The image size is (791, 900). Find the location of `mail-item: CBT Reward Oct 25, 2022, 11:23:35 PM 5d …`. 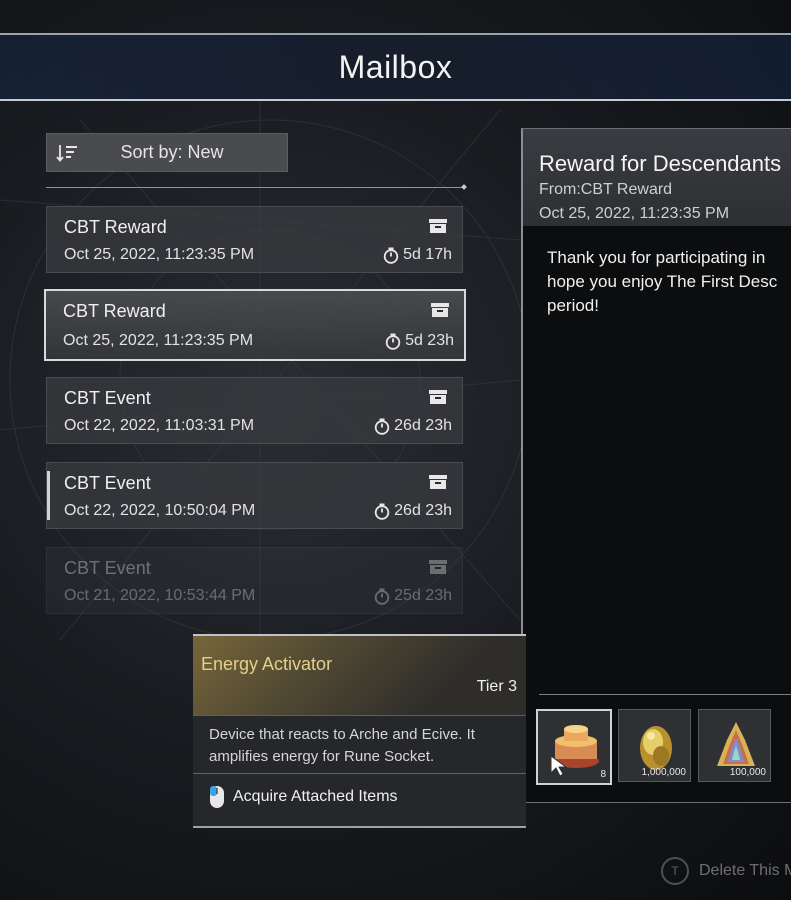

mail-item: CBT Reward Oct 25, 2022, 11:23:35 PM 5d … is located at coordinates (254, 239).